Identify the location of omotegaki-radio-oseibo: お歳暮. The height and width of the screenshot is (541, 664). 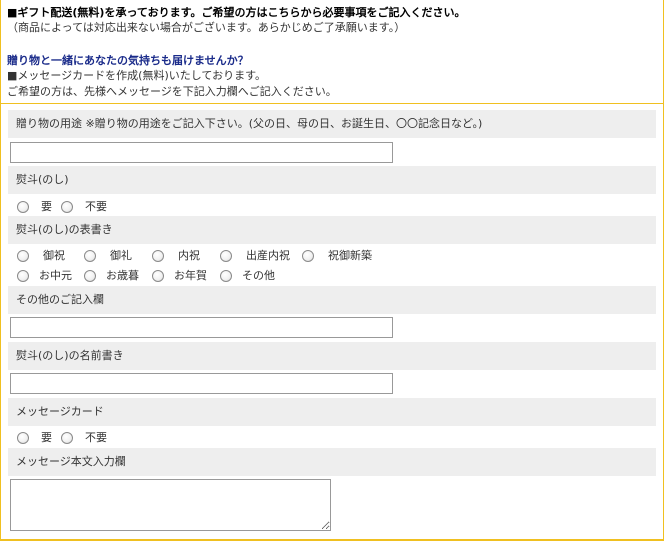
(111, 276).